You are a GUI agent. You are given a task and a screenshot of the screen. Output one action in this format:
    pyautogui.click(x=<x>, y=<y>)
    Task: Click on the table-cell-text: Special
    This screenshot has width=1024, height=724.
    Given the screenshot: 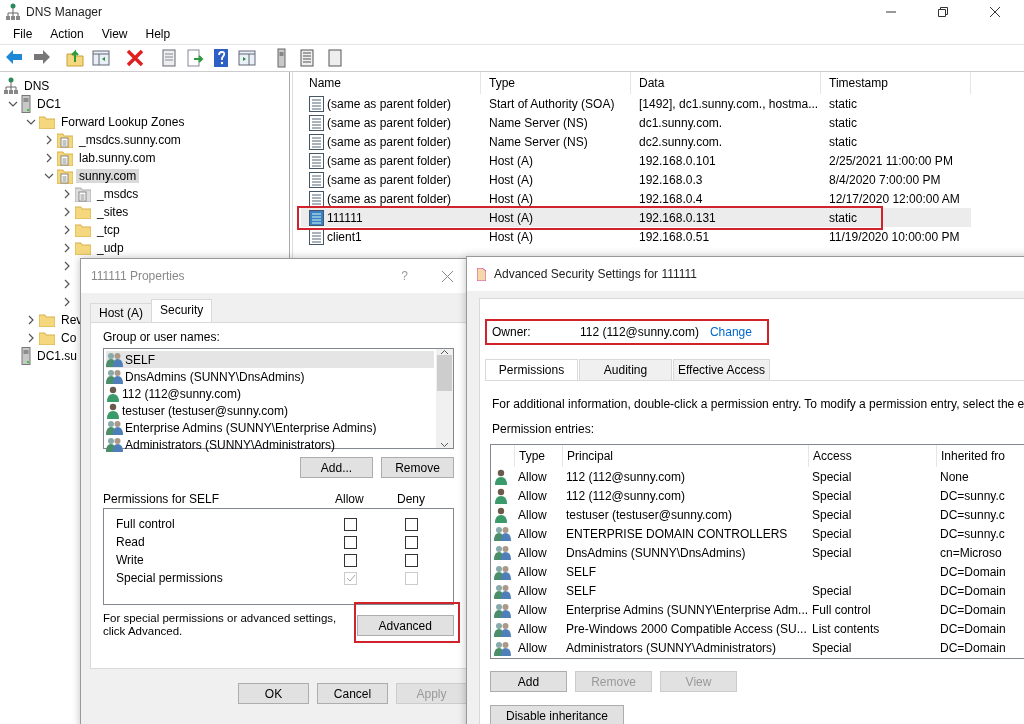 What is the action you would take?
    pyautogui.click(x=832, y=534)
    